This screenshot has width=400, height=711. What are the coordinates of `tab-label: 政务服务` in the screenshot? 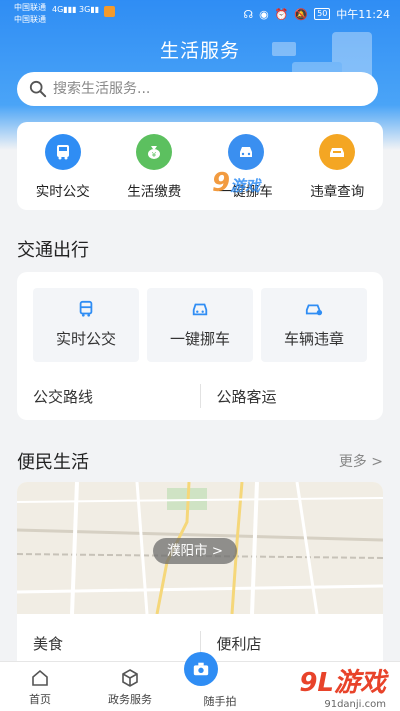 It's located at (130, 699).